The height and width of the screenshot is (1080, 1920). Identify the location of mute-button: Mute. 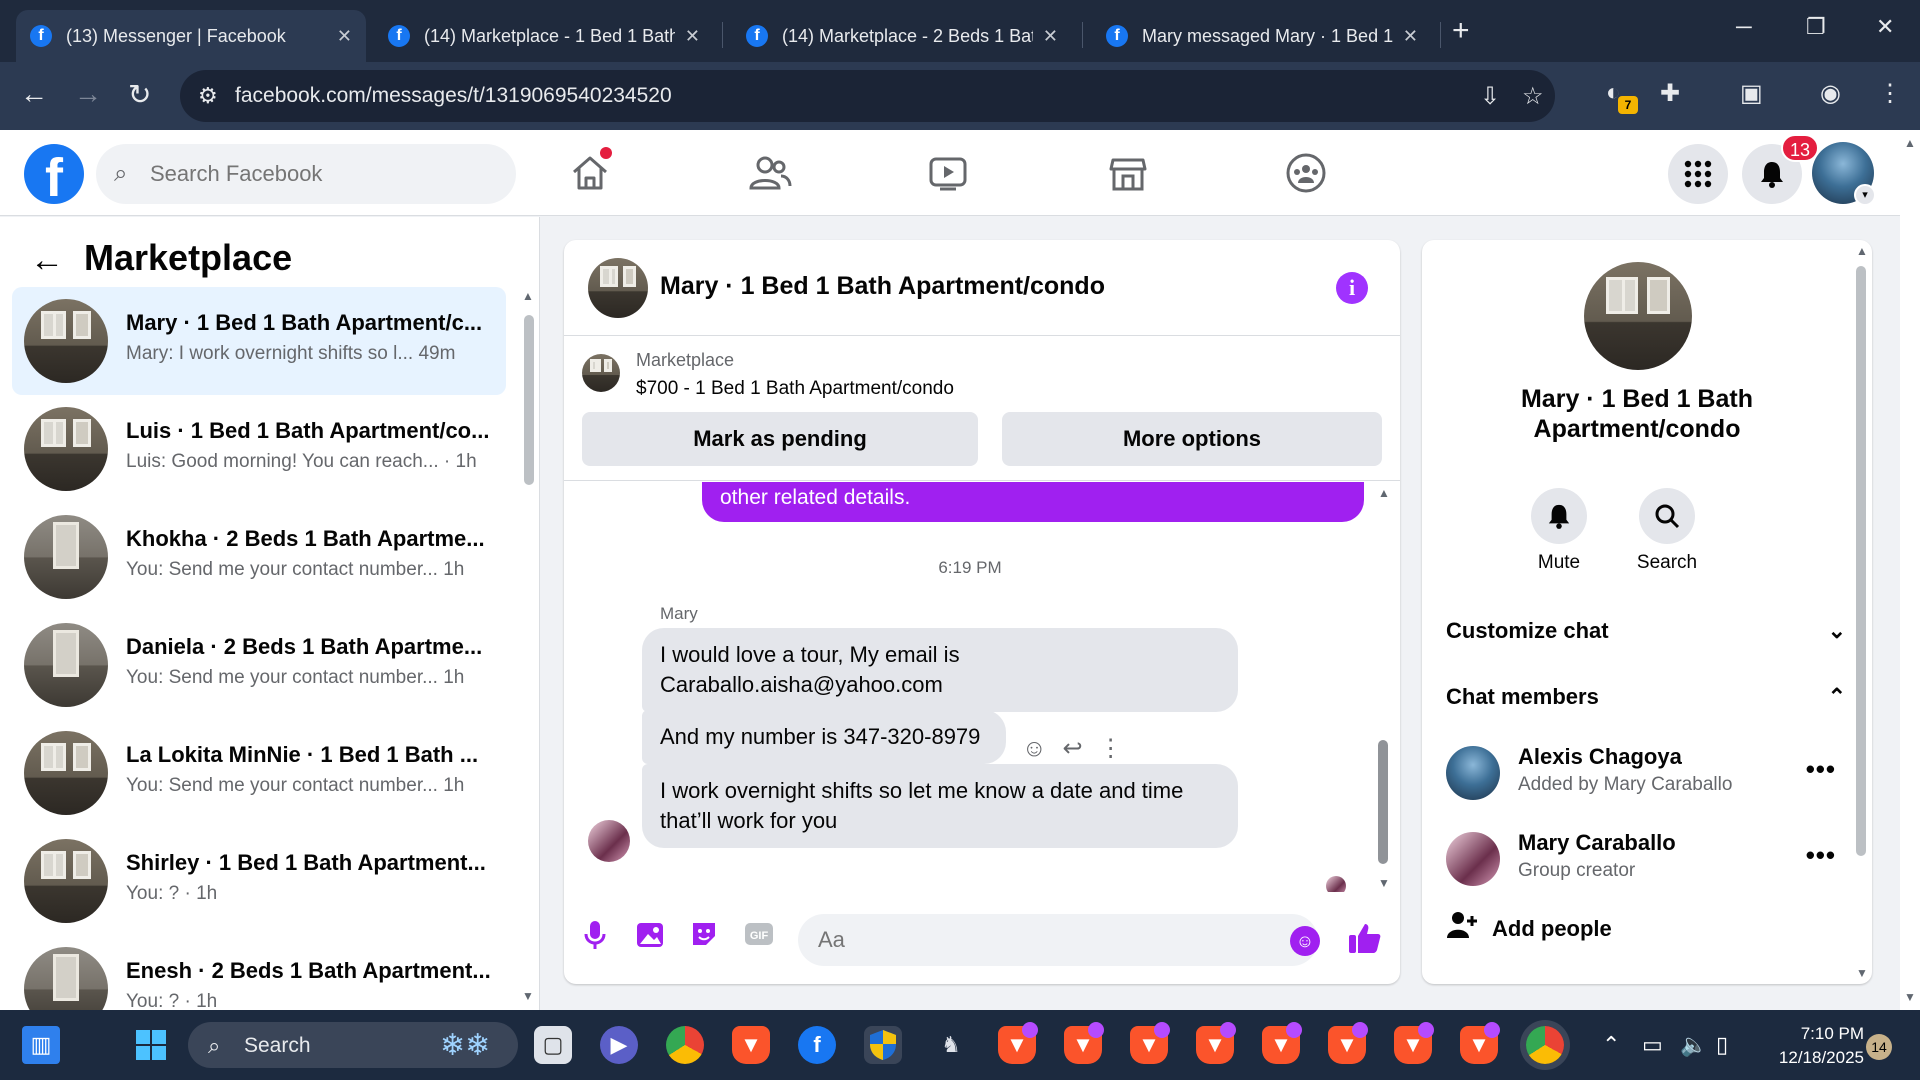
(1559, 531).